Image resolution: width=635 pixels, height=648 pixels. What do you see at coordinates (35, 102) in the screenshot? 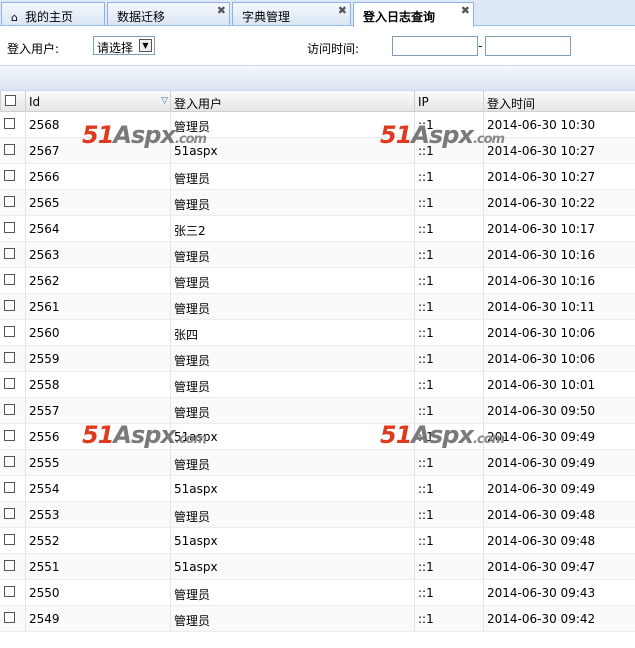
I see `column-header-label: Id` at bounding box center [35, 102].